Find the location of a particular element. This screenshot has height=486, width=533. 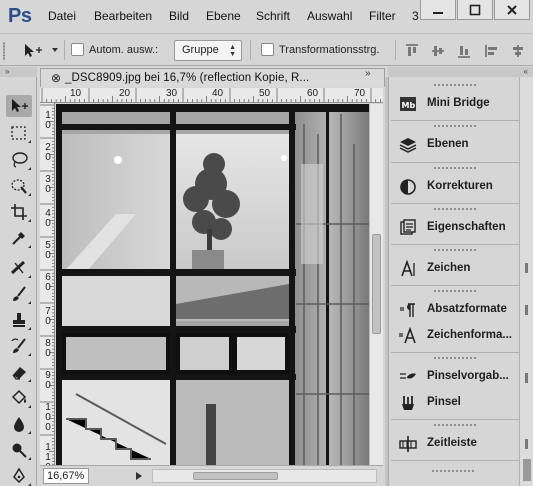

panel-properties: Eigenschaften is located at coordinates (455, 228).